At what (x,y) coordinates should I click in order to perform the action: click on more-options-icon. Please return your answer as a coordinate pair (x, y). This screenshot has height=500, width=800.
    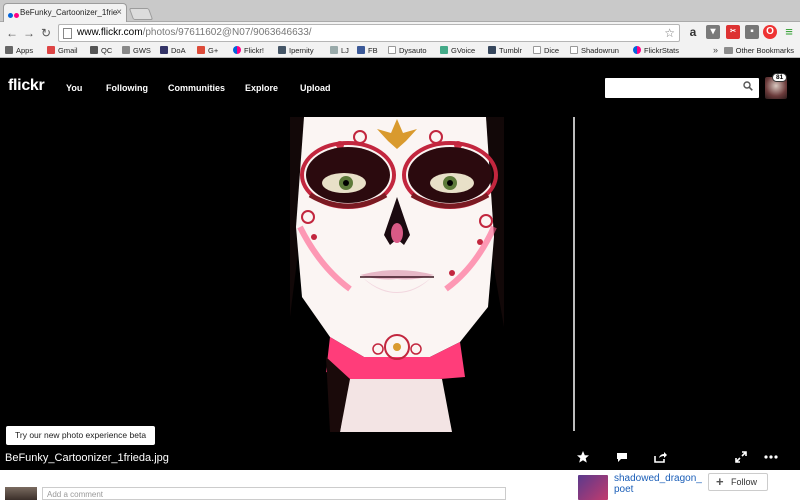
    Looking at the image, I should click on (771, 457).